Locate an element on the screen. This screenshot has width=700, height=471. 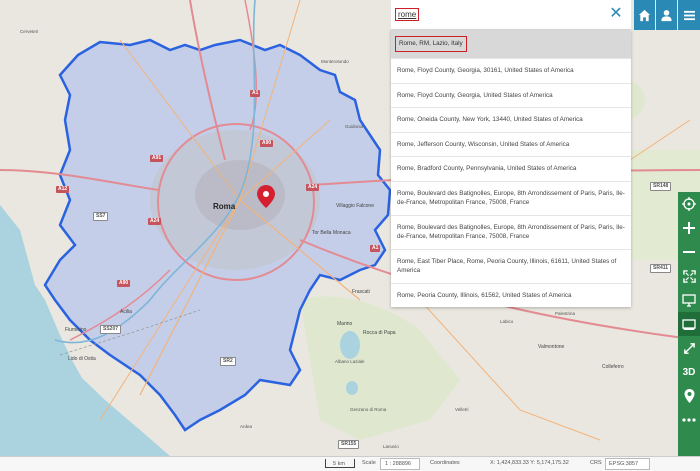
user-button is located at coordinates (666, 15).